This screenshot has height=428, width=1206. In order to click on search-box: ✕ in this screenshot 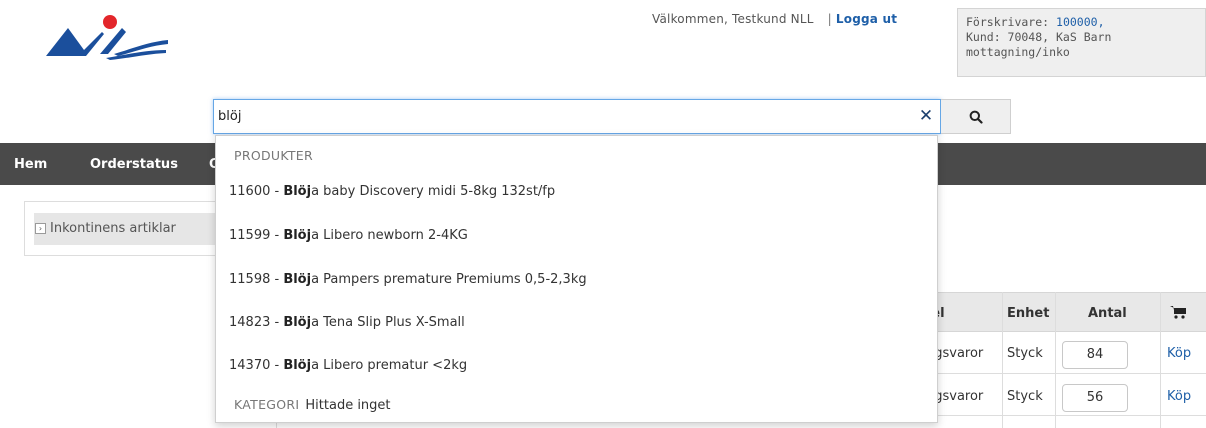, I will do `click(577, 116)`.